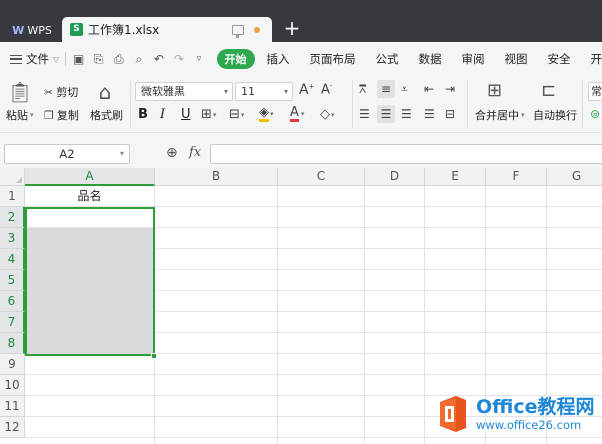  What do you see at coordinates (292, 29) in the screenshot?
I see `new-tab-button: +` at bounding box center [292, 29].